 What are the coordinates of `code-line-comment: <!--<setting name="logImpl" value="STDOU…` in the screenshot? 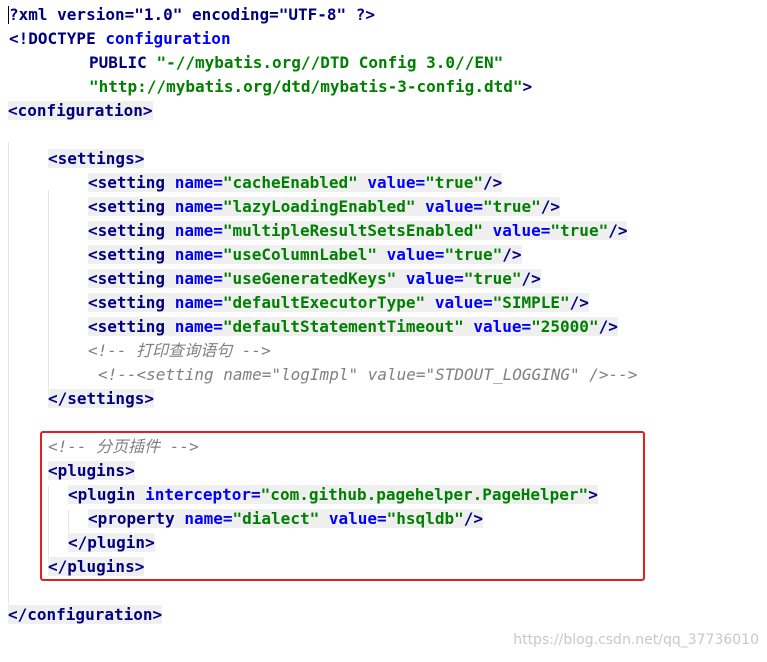 It's located at (383, 375).